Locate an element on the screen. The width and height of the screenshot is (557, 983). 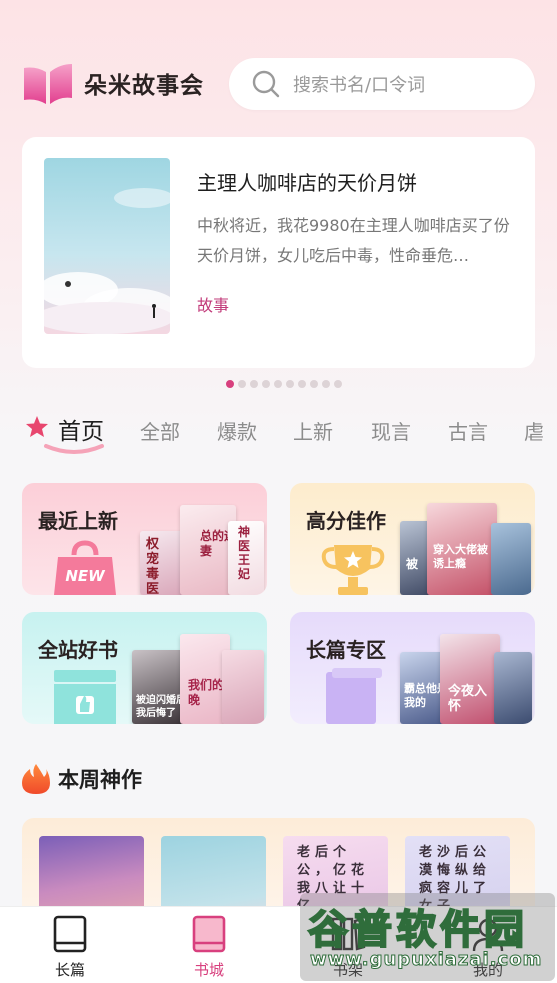
category-card-site-best: 全站好书 被迫闪婚后我后悔了 我们的晚 is located at coordinates (144, 668).